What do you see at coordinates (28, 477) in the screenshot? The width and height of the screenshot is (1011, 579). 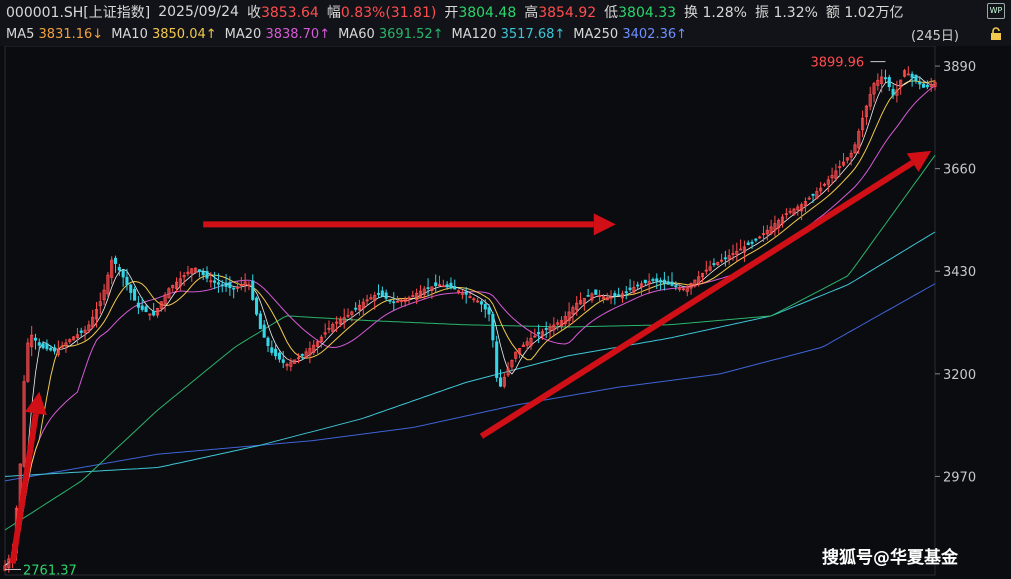 I see `arrow-up-initial` at bounding box center [28, 477].